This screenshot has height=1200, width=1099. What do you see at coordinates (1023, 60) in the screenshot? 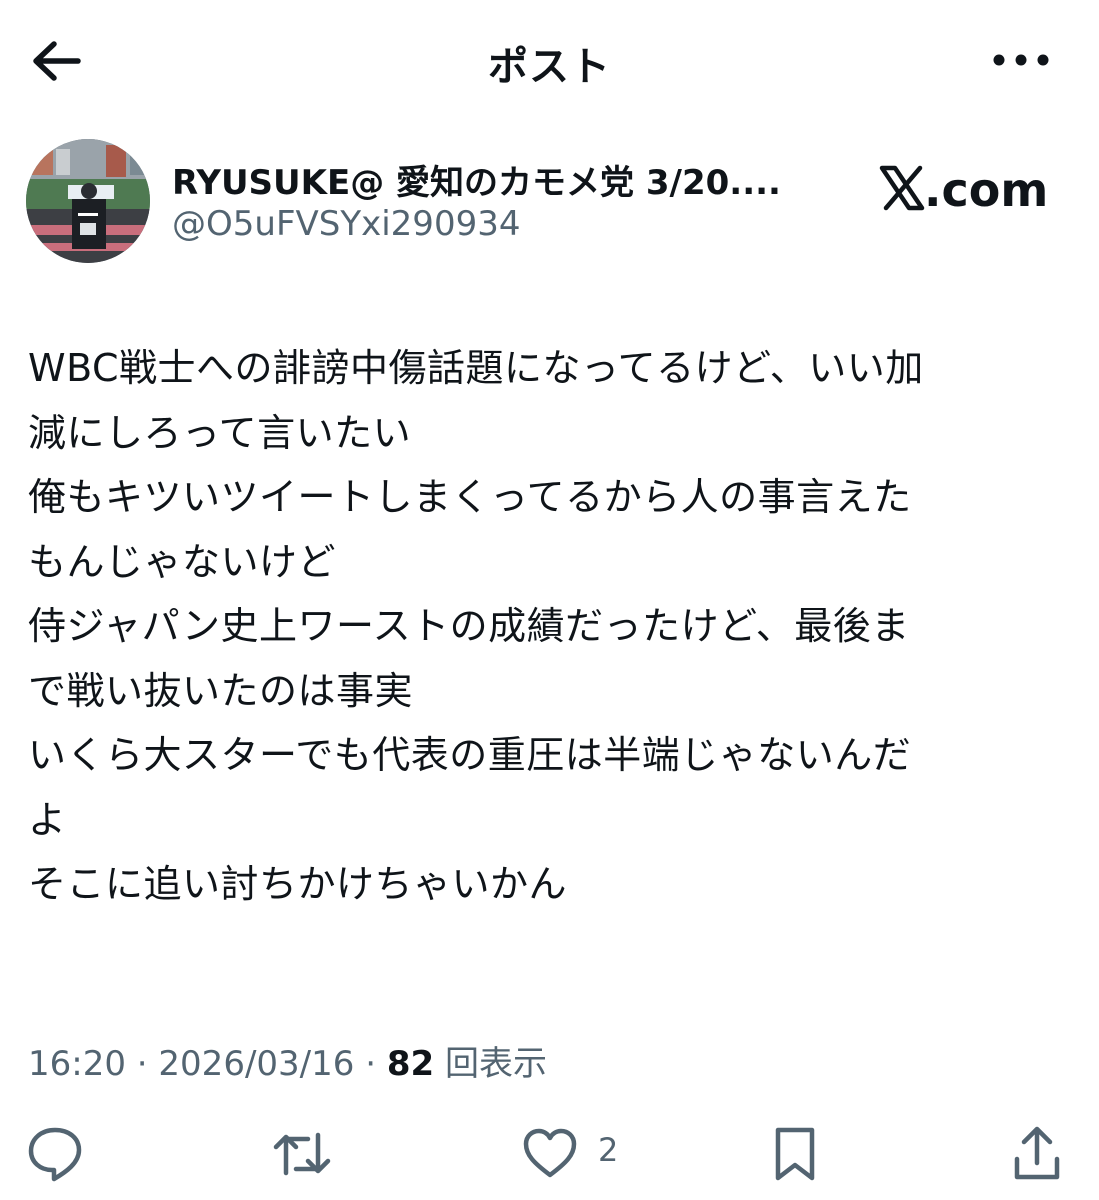
I see `more-options-icon` at bounding box center [1023, 60].